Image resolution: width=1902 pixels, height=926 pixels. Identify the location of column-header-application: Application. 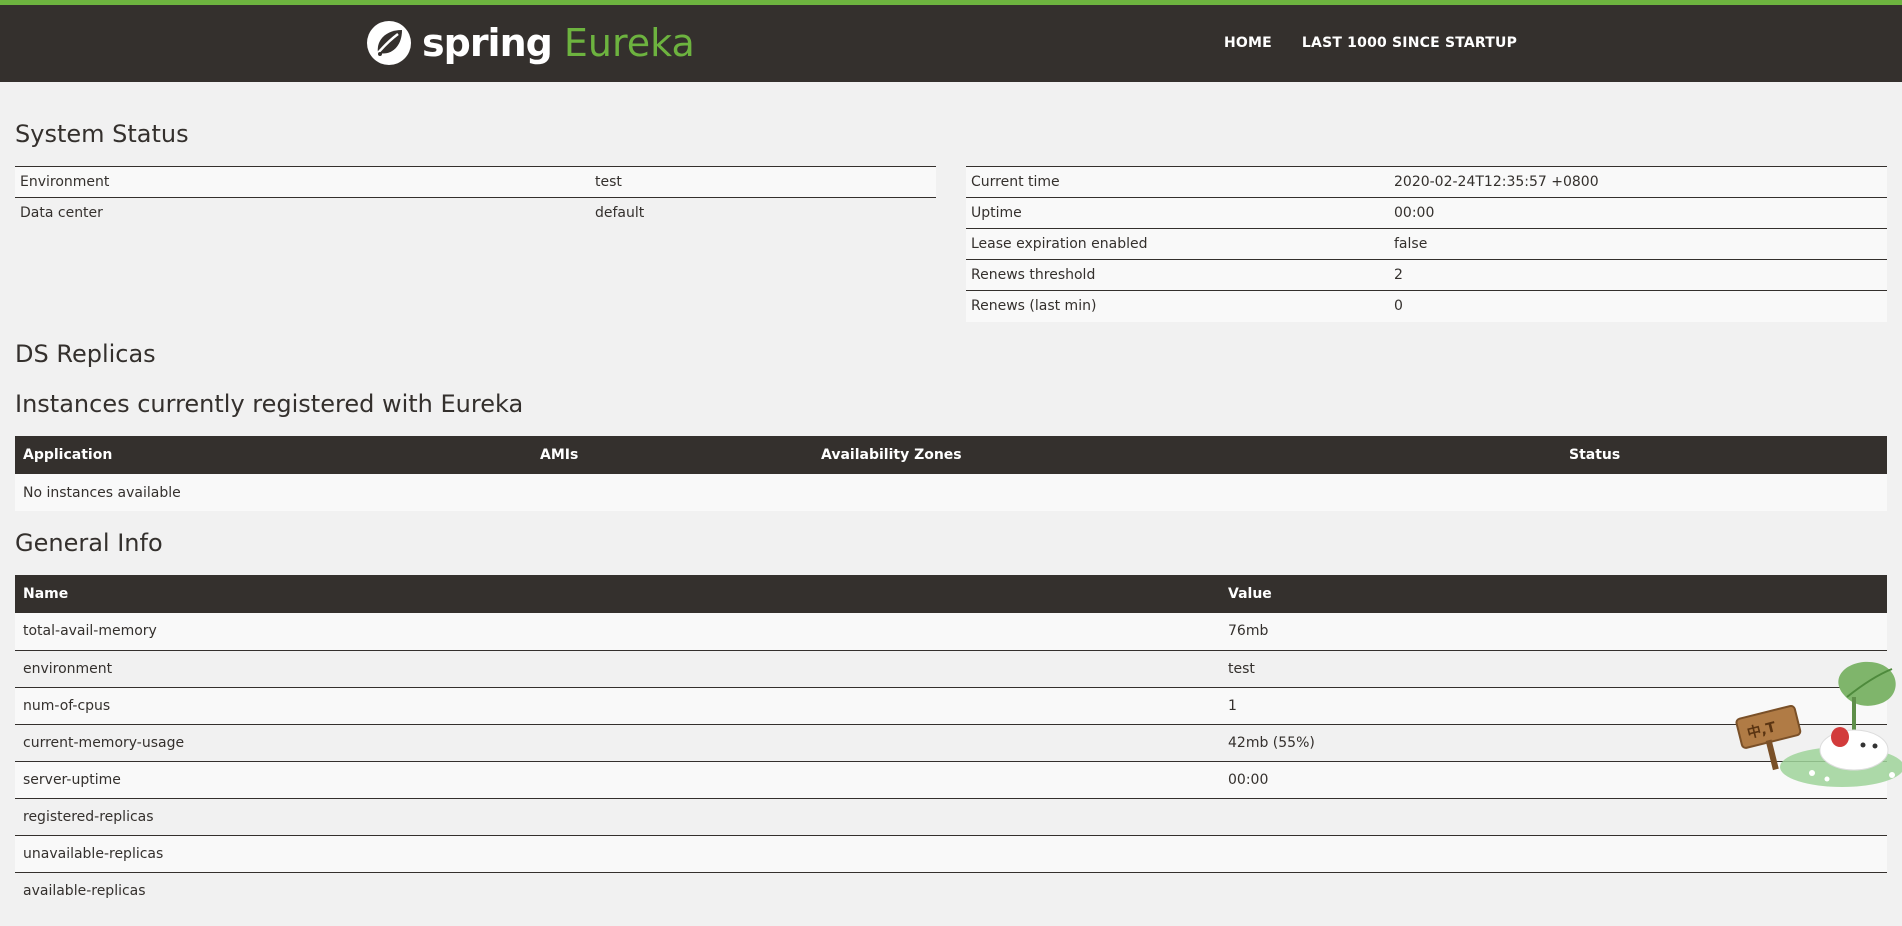
(273, 455).